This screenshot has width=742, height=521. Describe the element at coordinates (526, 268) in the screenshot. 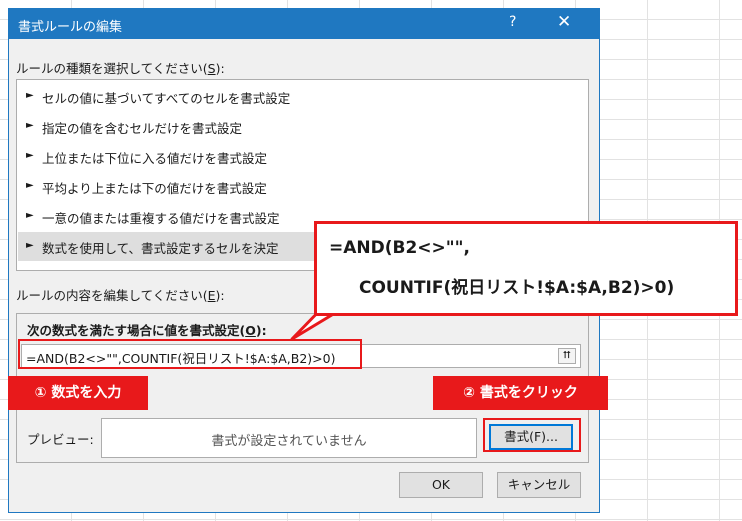

I see `formula-callout: =AND(B2<>"", COUNTIF(祝日リスト!$A:$A,B2)>0)` at that location.